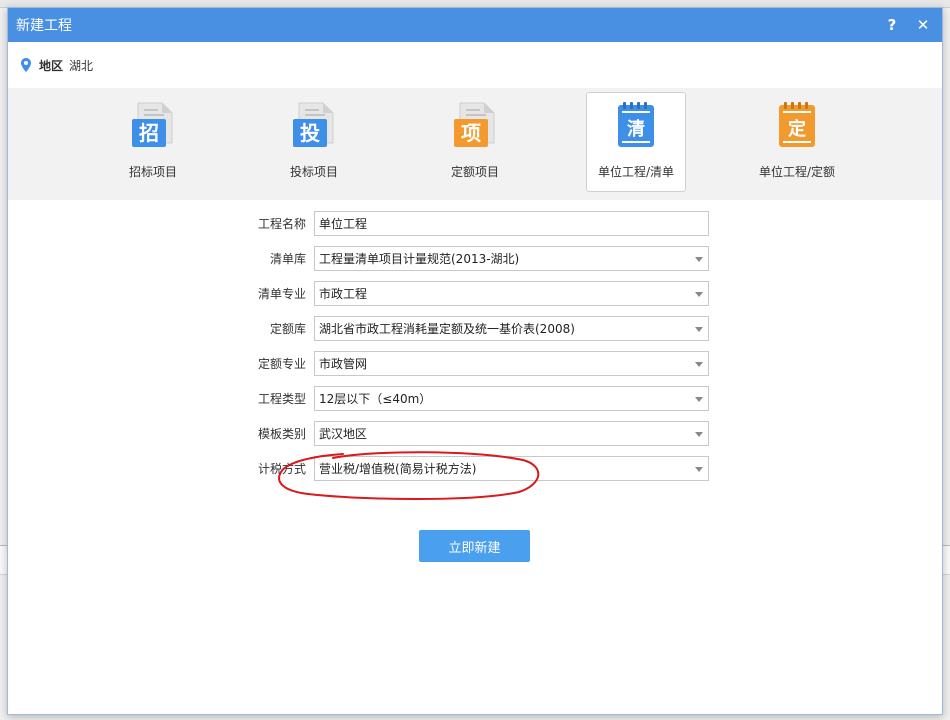 The height and width of the screenshot is (720, 950). Describe the element at coordinates (797, 172) in the screenshot. I see `type-label-unit-quota: 单位工程/定额` at that location.